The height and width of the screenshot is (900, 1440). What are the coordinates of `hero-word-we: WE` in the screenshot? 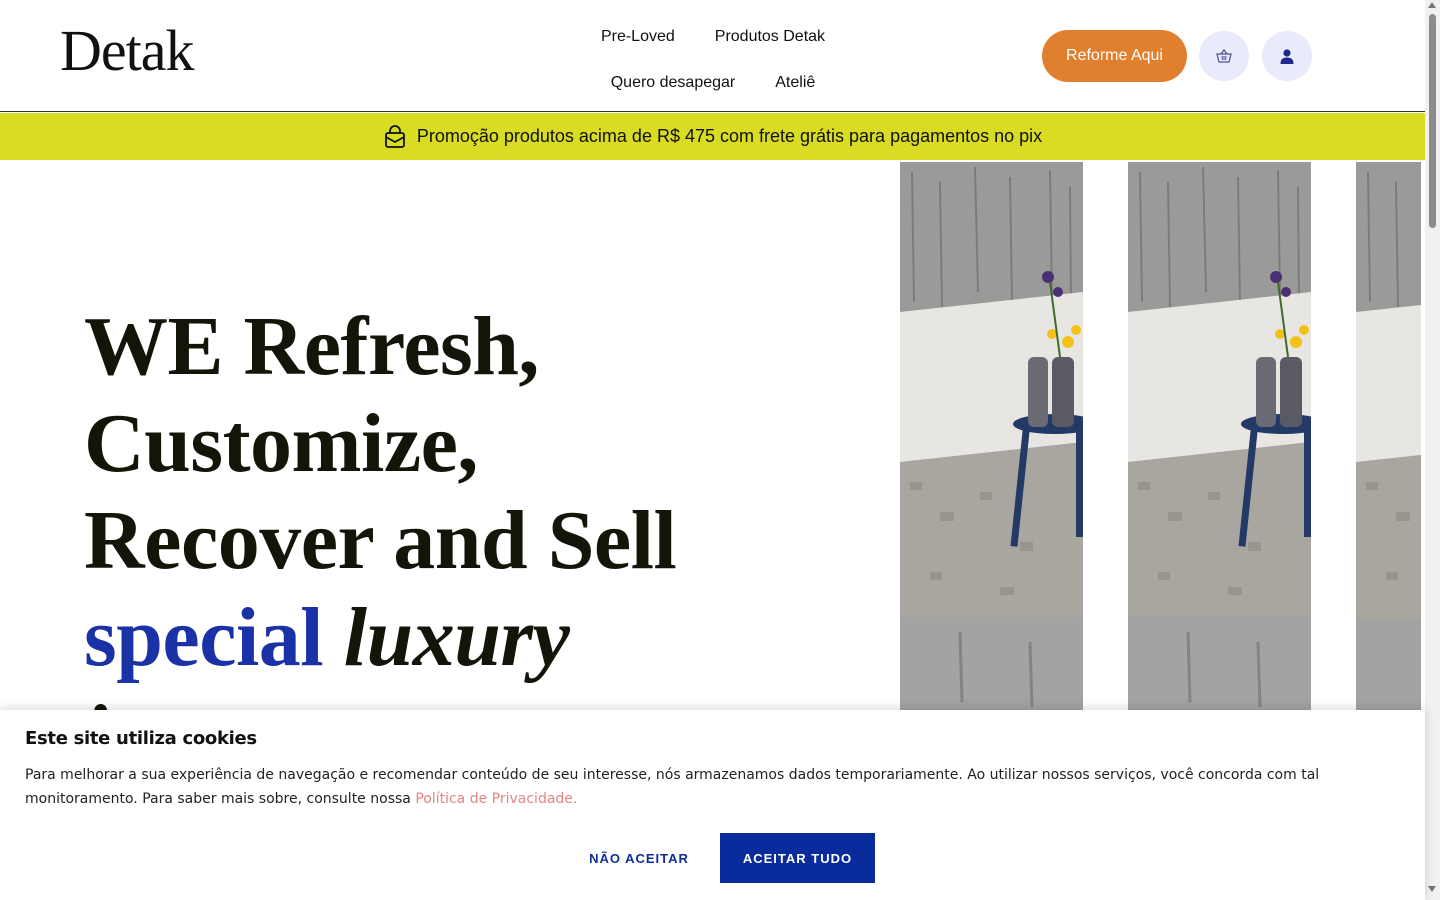 It's located at (154, 346).